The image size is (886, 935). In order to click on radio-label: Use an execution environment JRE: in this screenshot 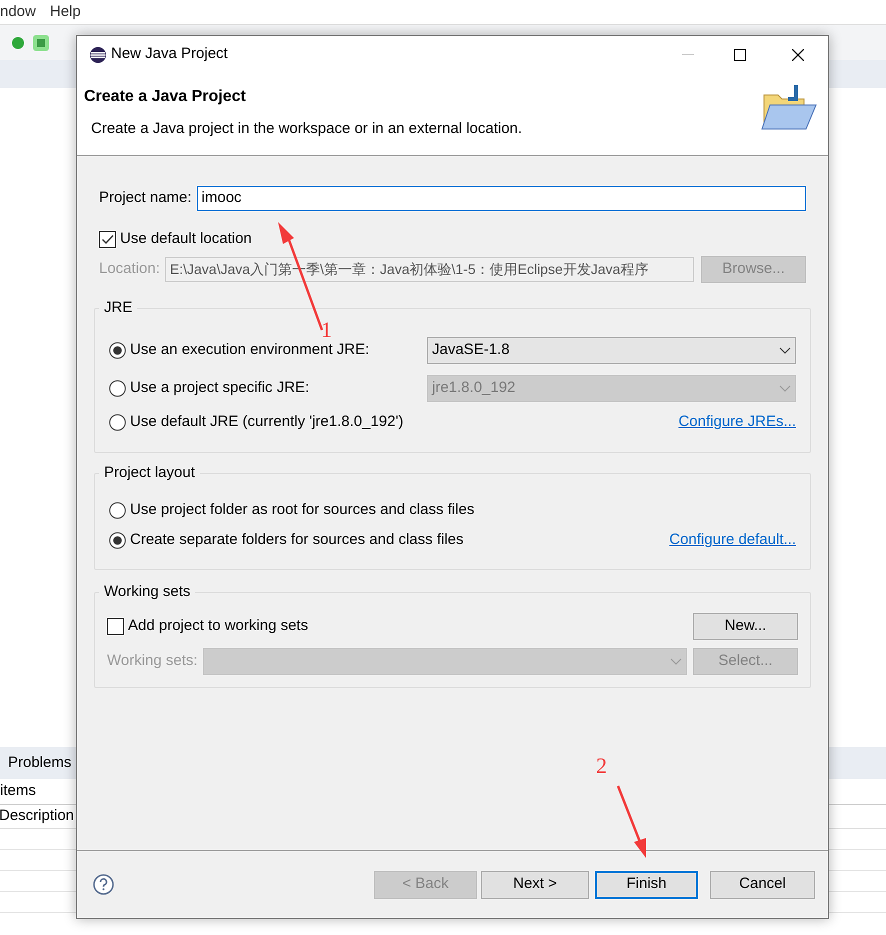, I will do `click(250, 350)`.